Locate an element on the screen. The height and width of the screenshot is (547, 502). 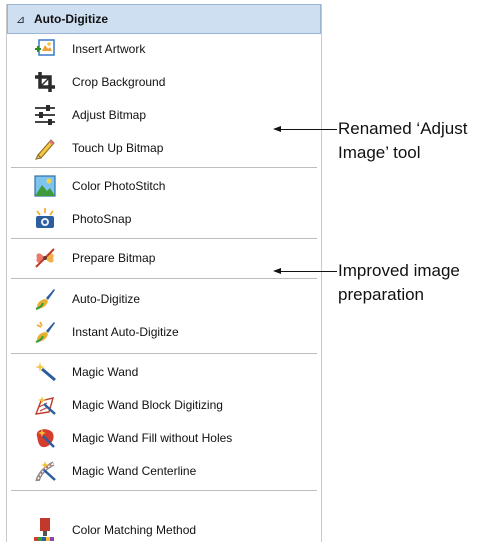
magic-wand-block-digitizing-label: Magic Wand Block Digitizing is located at coordinates (147, 405).